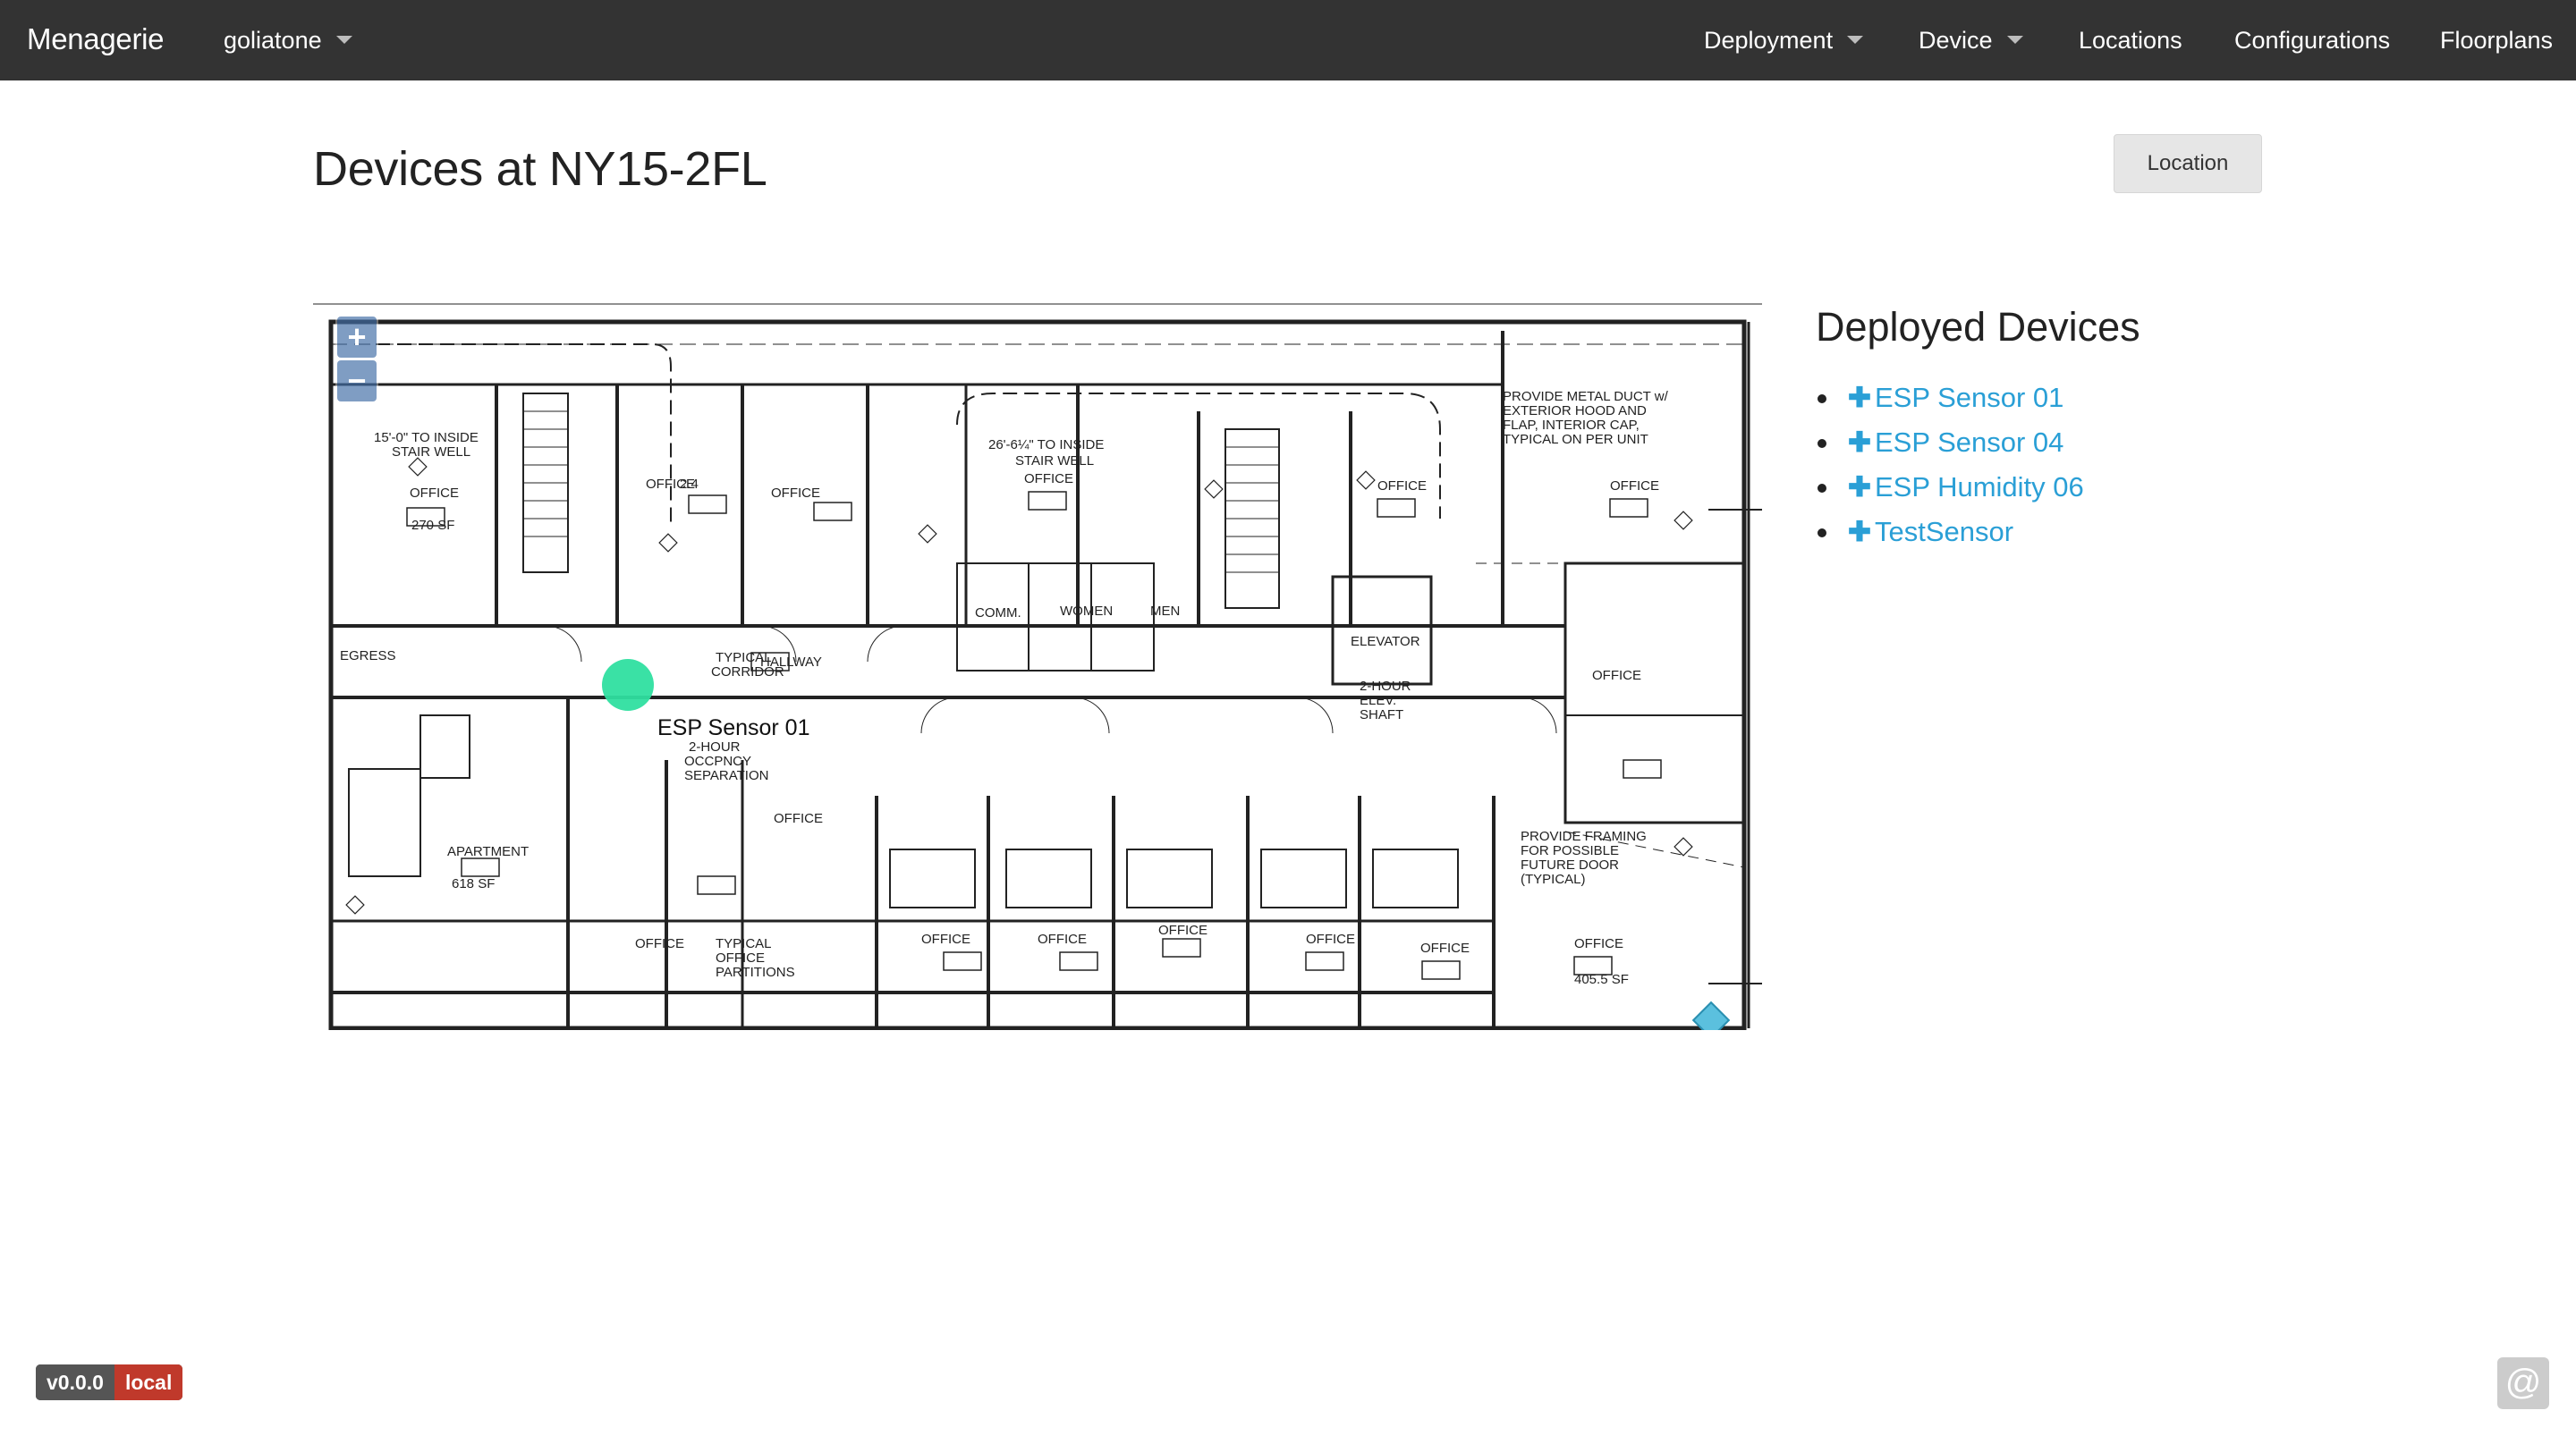 The height and width of the screenshot is (1436, 2576). Describe the element at coordinates (1969, 397) in the screenshot. I see `device-link: ESP Sensor 01` at that location.